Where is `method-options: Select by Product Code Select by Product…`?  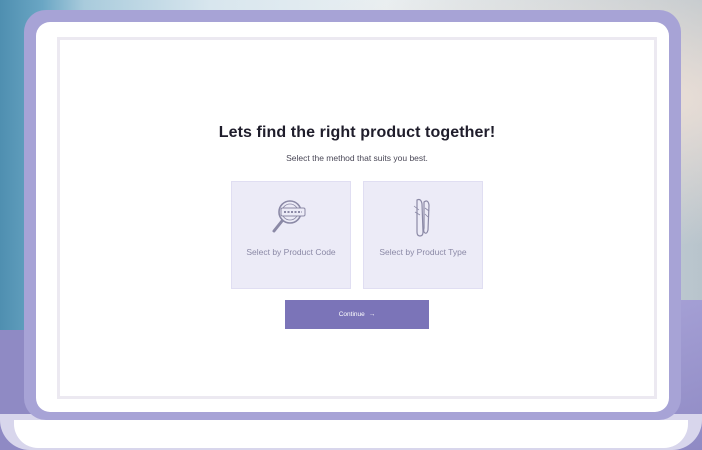
method-options: Select by Product Code Select by Product… is located at coordinates (357, 235).